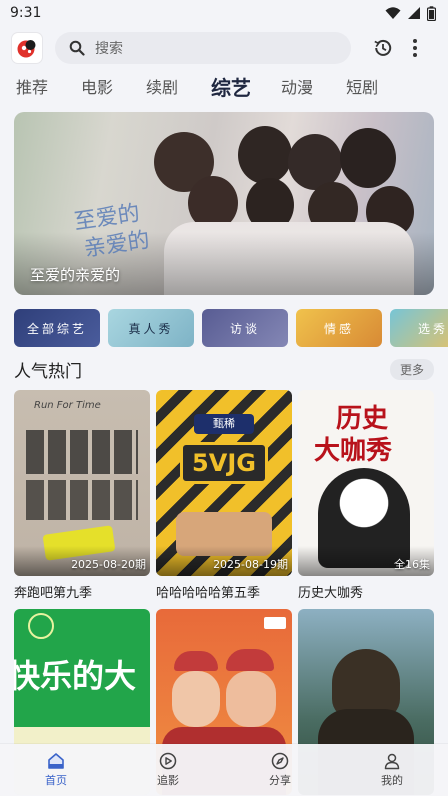  I want to click on play-circle-icon, so click(168, 761).